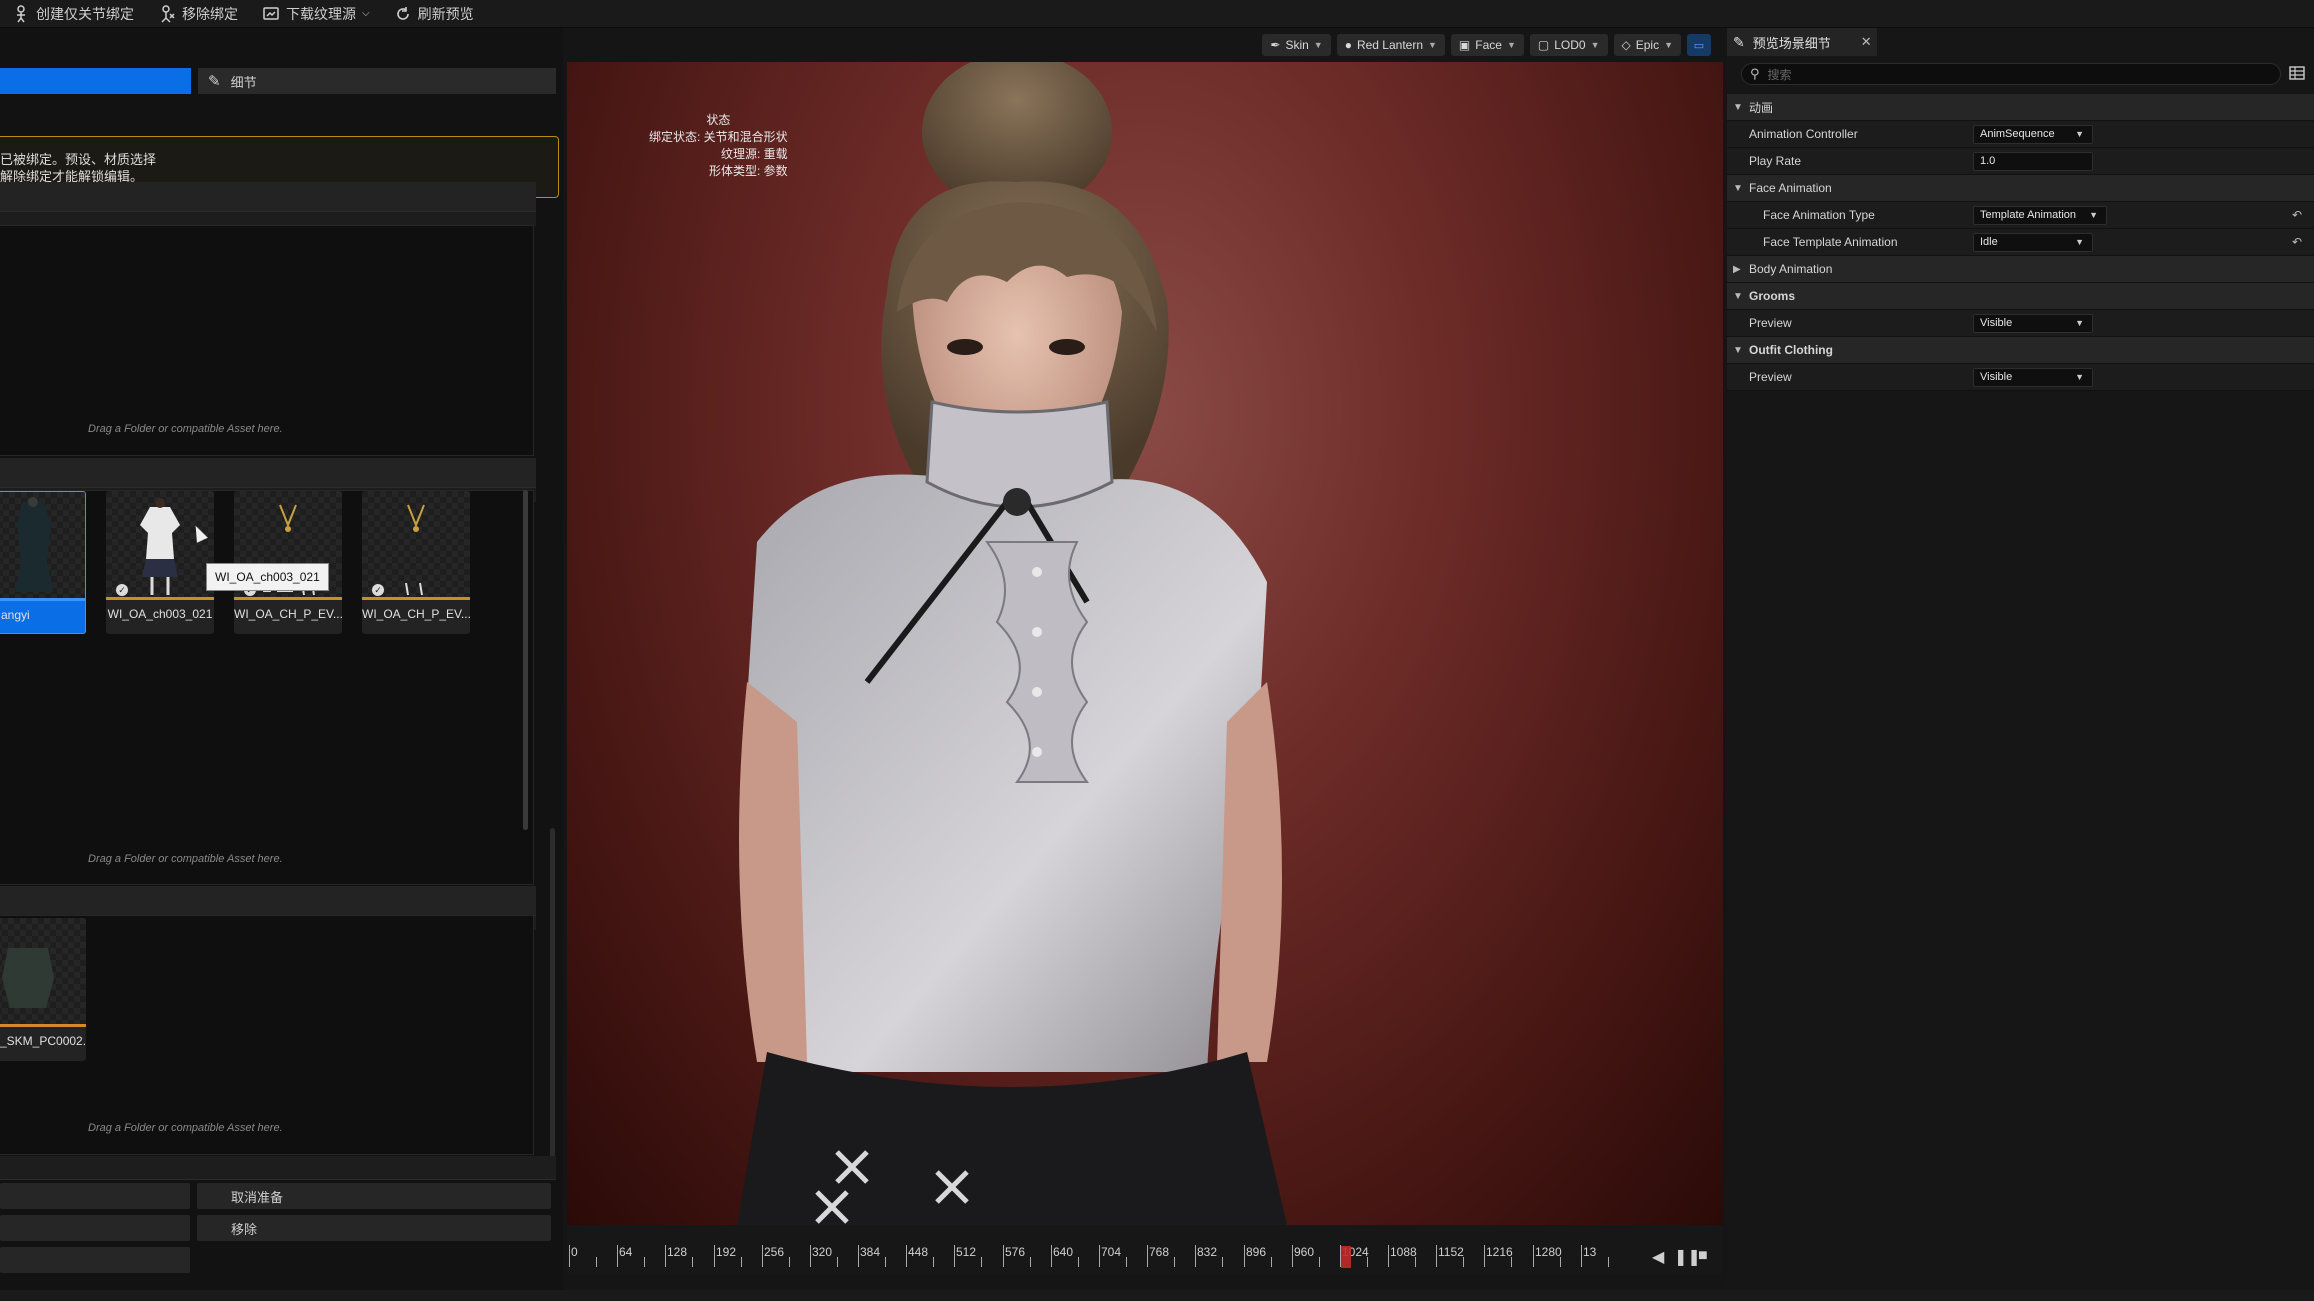 The height and width of the screenshot is (1301, 2314). Describe the element at coordinates (366, 13) in the screenshot. I see `chevron-down-icon: ⌵` at that location.